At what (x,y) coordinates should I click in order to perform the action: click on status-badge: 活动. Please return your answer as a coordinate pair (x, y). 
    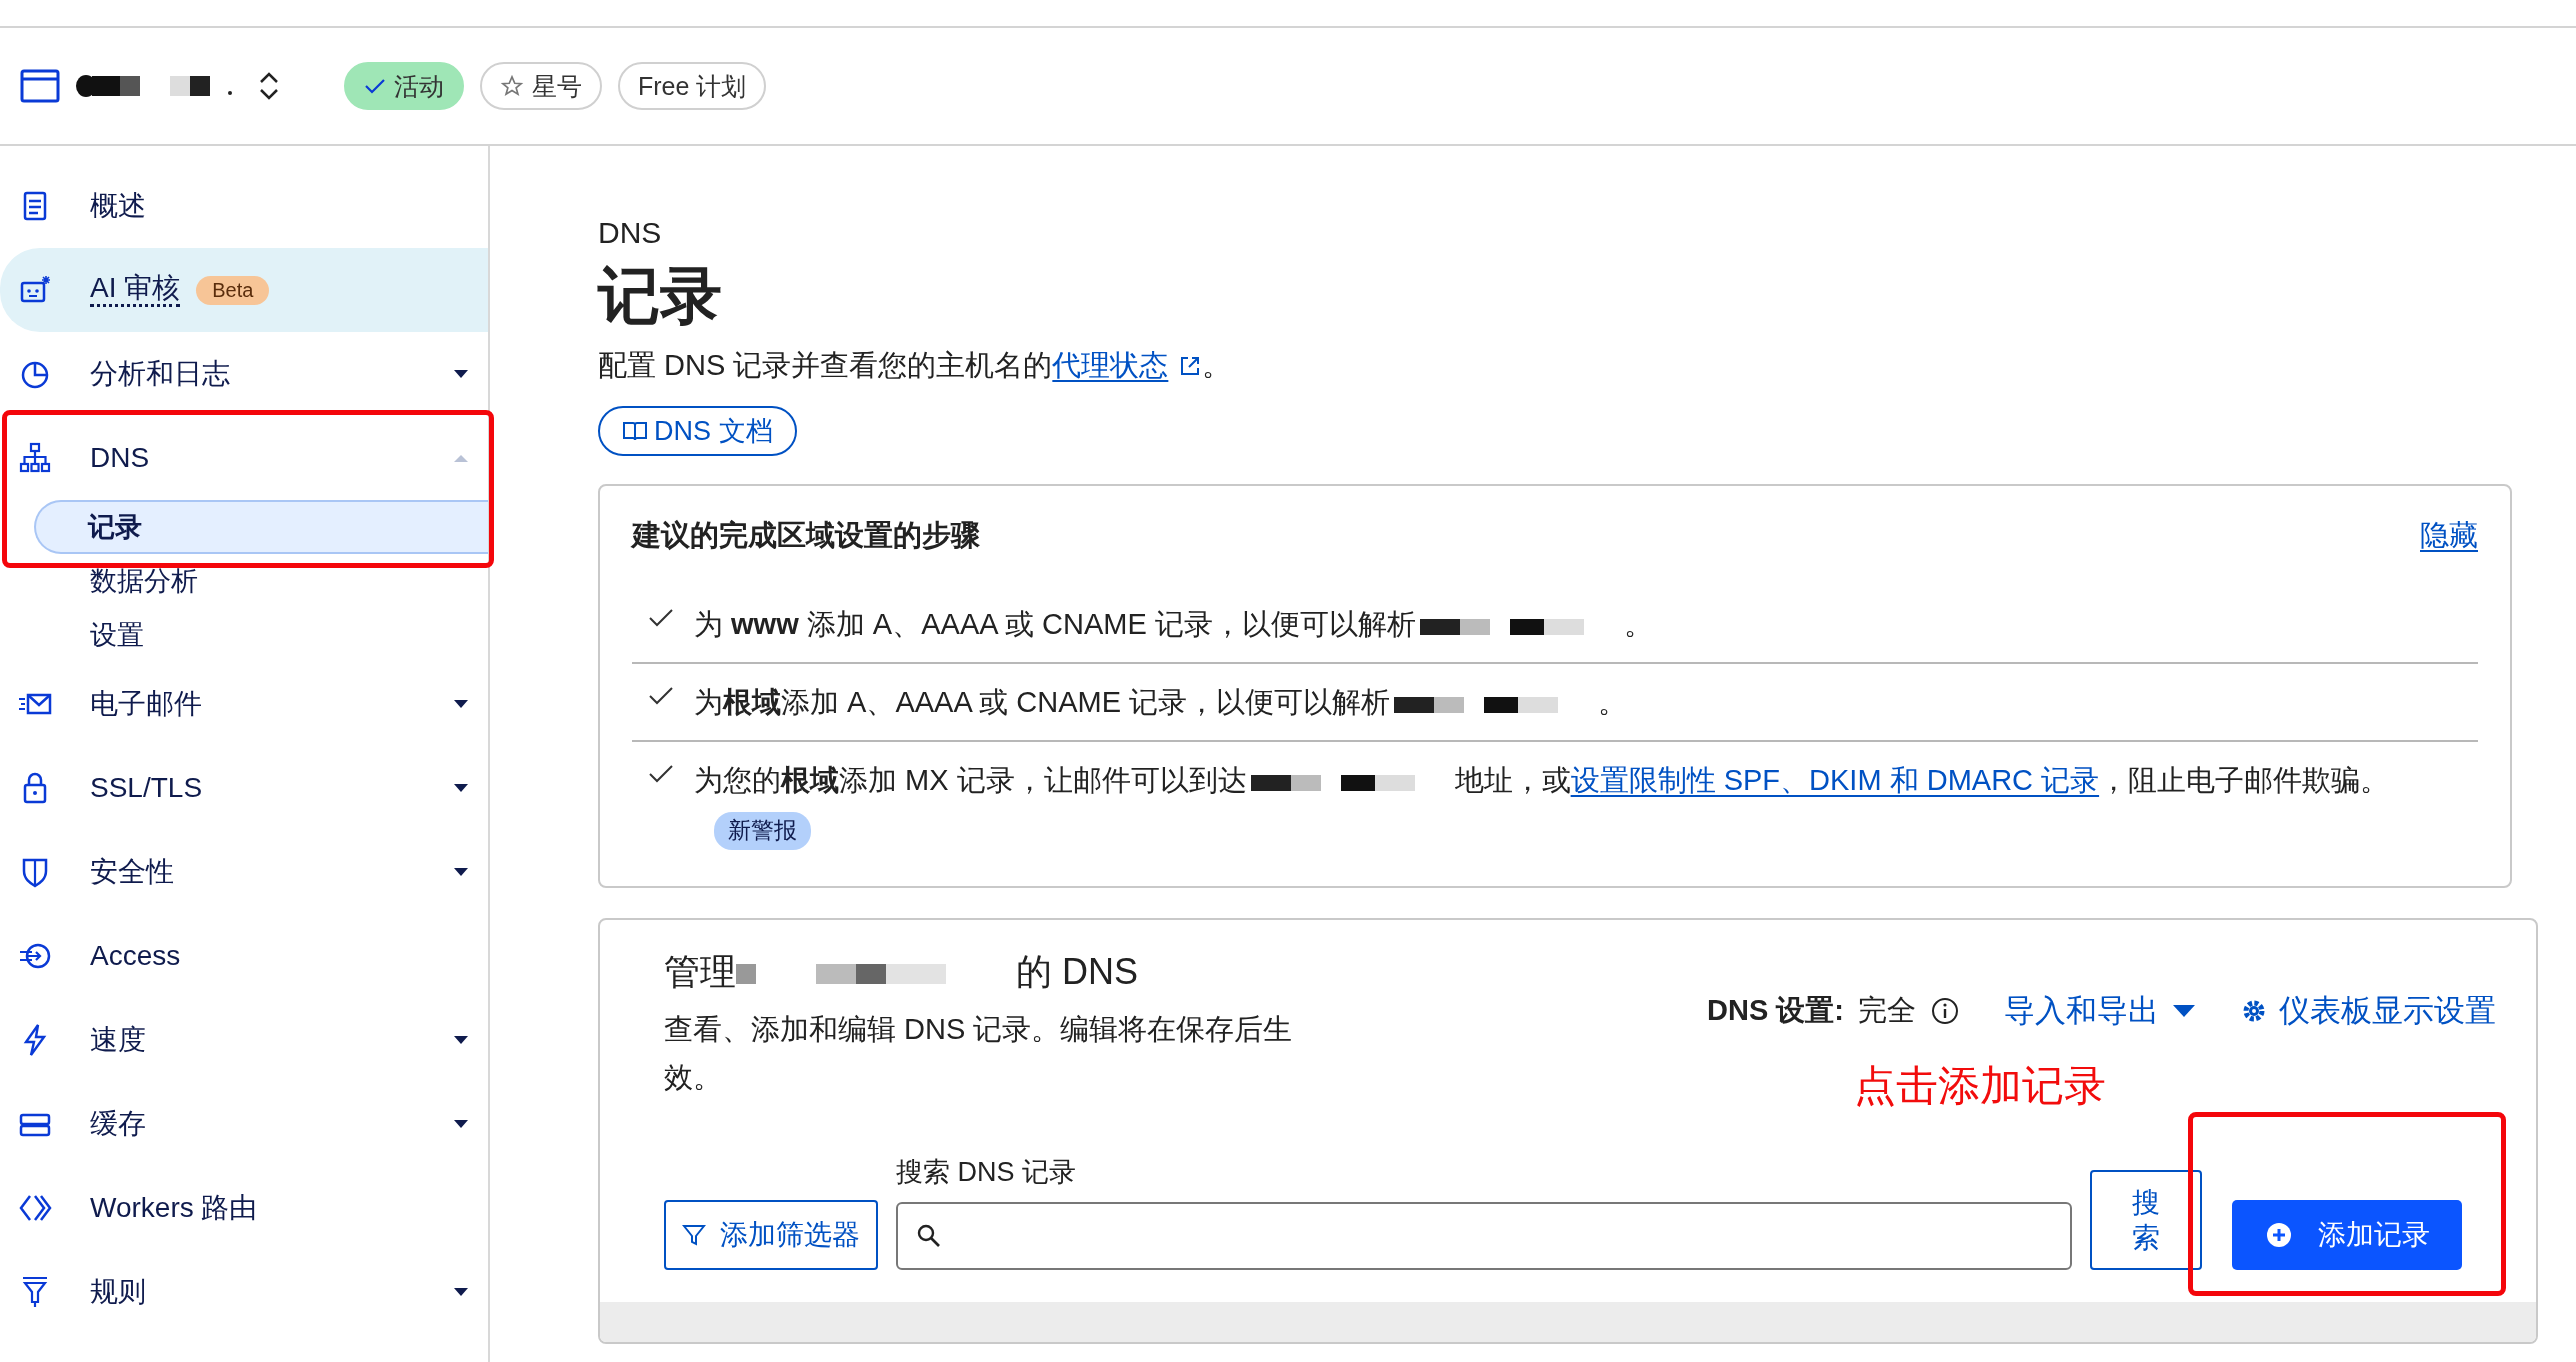
    Looking at the image, I should click on (404, 86).